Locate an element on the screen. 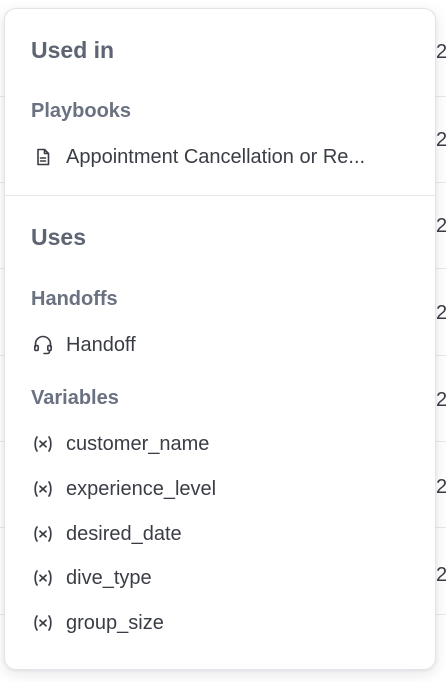 This screenshot has width=446, height=682. used-in-title: Used in is located at coordinates (73, 50).